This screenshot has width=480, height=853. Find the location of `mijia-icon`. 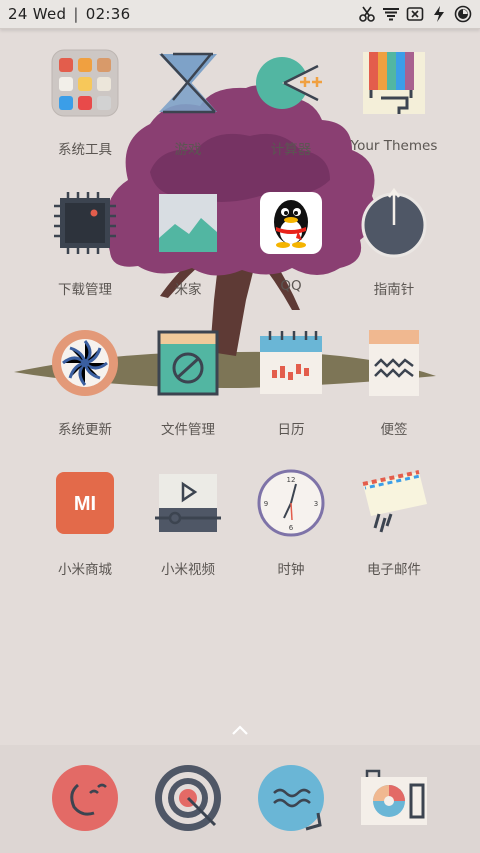

mijia-icon is located at coordinates (188, 223).